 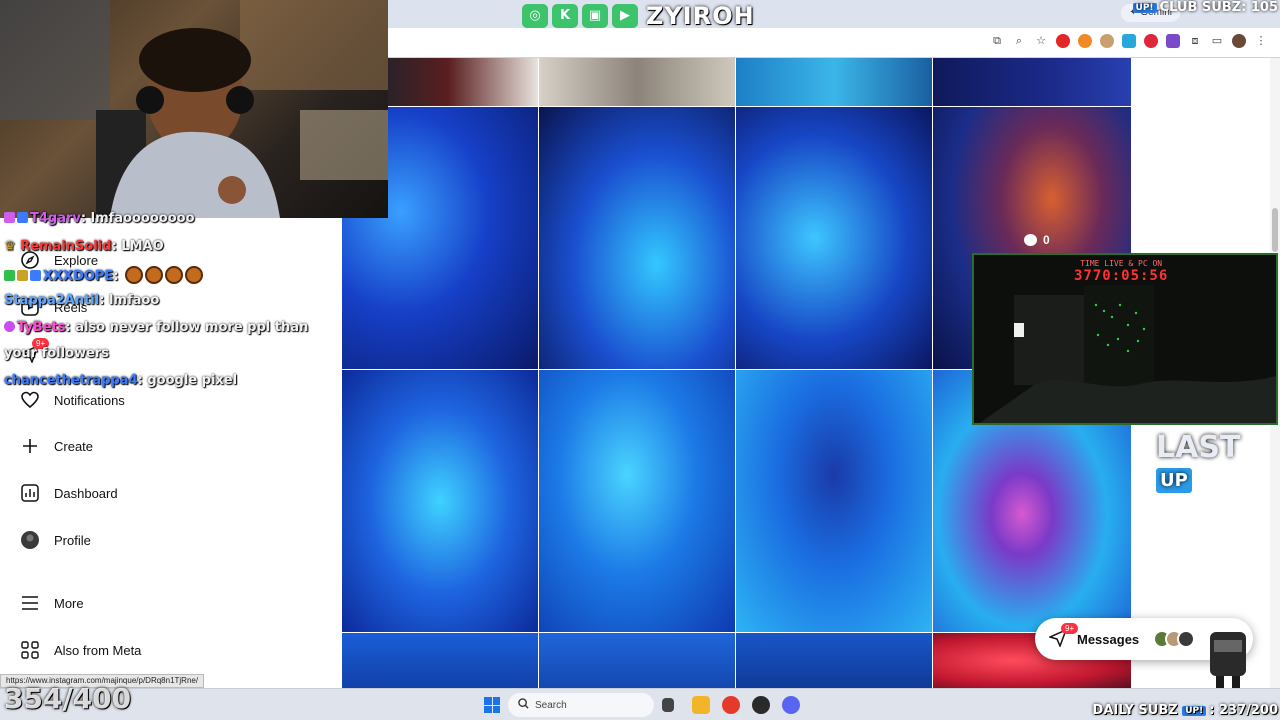 I want to click on comment-icon, so click(x=1030, y=240).